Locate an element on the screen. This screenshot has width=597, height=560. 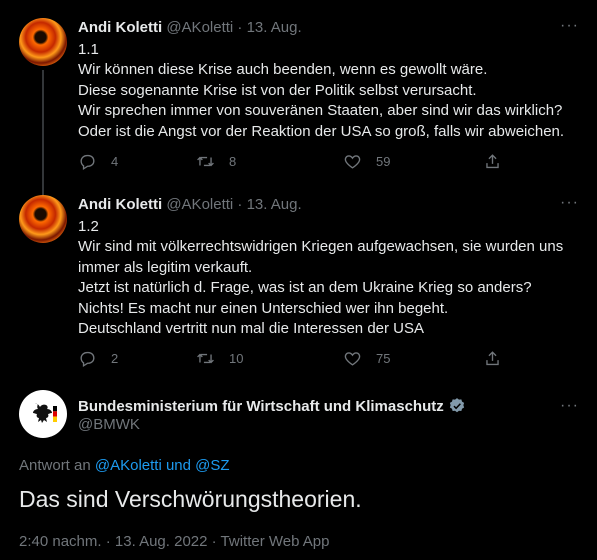
reply-and: und is located at coordinates (178, 465).